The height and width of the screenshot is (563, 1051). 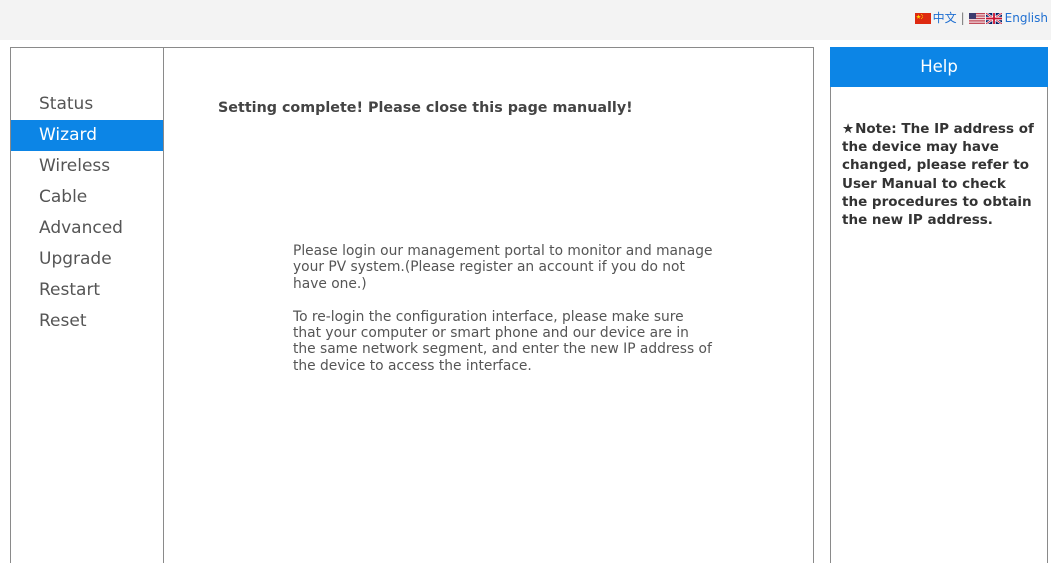 I want to click on sidebar-item-wizard: Wizard, so click(x=87, y=135).